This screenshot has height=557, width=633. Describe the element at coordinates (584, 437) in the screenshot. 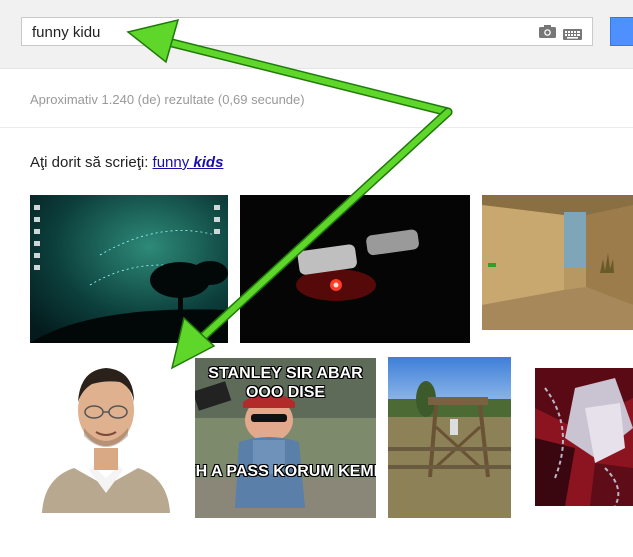

I see `anime-art-thumbnail` at that location.